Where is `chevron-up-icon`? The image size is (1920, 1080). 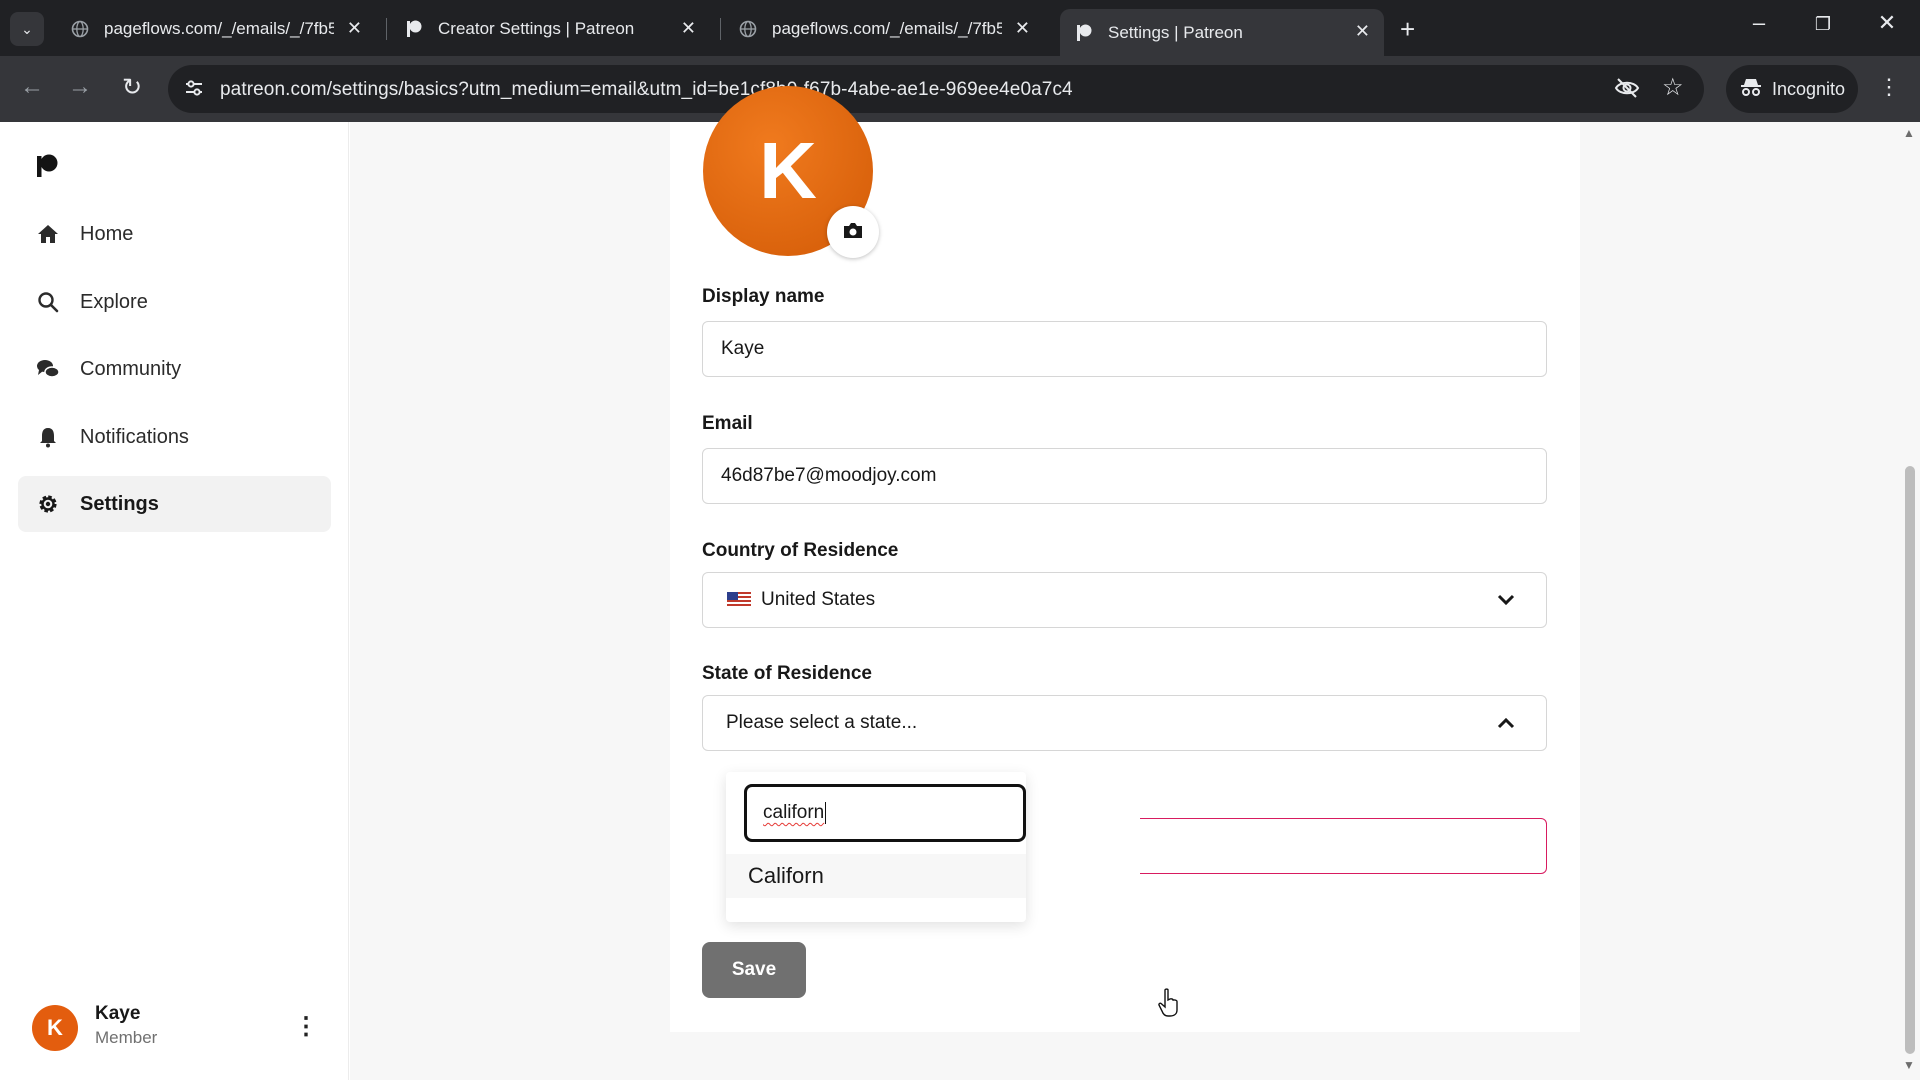 chevron-up-icon is located at coordinates (1506, 725).